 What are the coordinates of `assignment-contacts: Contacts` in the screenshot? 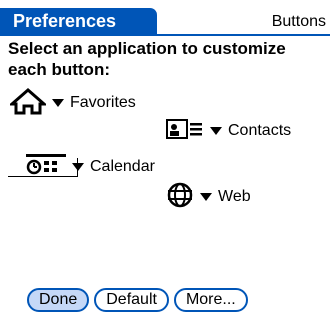 It's located at (228, 131).